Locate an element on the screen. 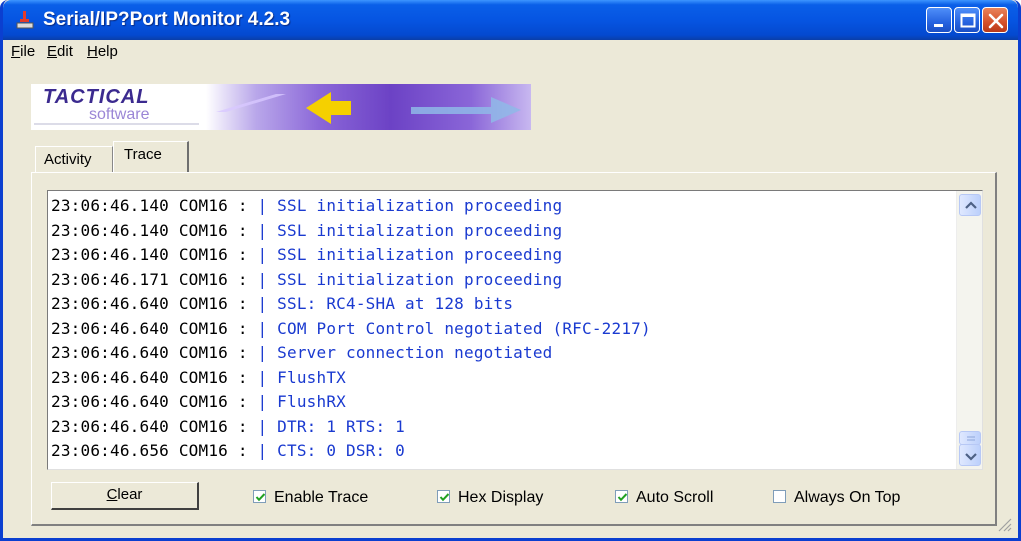 The width and height of the screenshot is (1021, 541). trace-line: 23:06:46.640 COM16 : | FlushRX is located at coordinates (501, 402).